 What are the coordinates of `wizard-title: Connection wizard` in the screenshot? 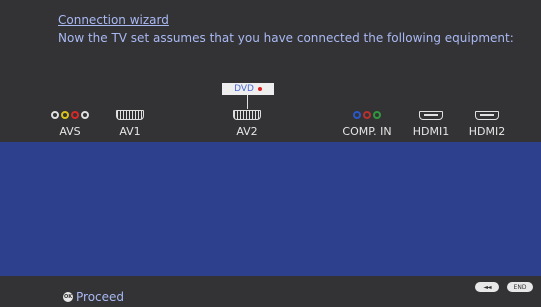 It's located at (113, 20).